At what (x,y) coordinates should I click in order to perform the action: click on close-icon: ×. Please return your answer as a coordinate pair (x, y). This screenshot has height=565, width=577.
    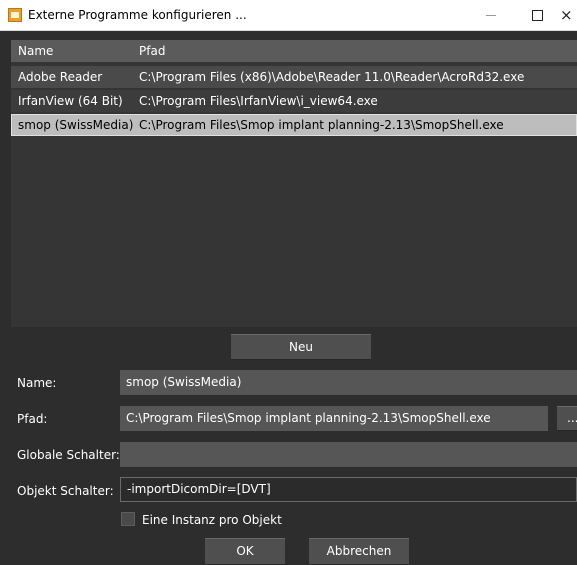
    Looking at the image, I should click on (566, 14).